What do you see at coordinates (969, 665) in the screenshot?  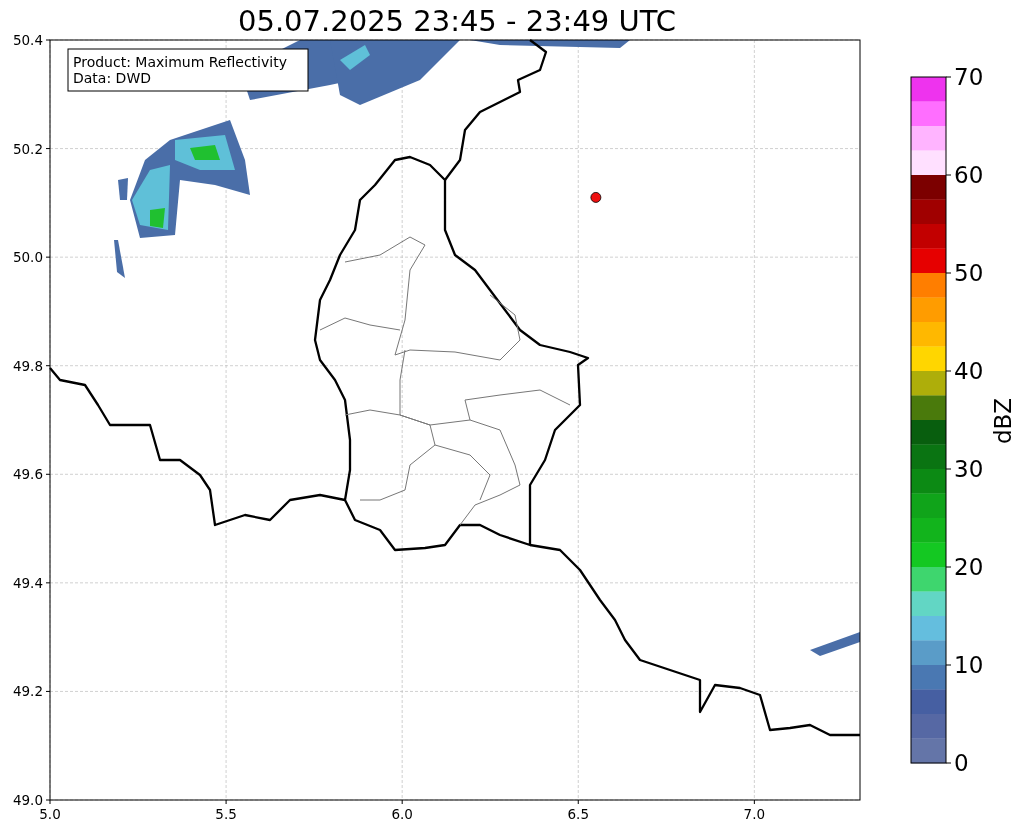 I see `colorbar-tick-label: 10` at bounding box center [969, 665].